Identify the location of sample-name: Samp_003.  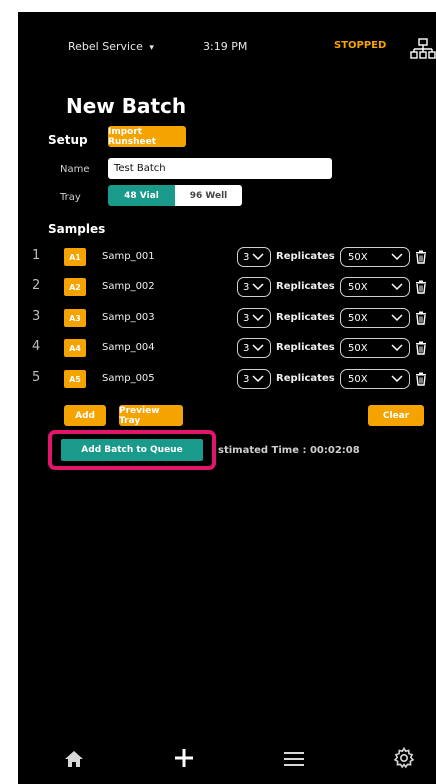
(128, 317).